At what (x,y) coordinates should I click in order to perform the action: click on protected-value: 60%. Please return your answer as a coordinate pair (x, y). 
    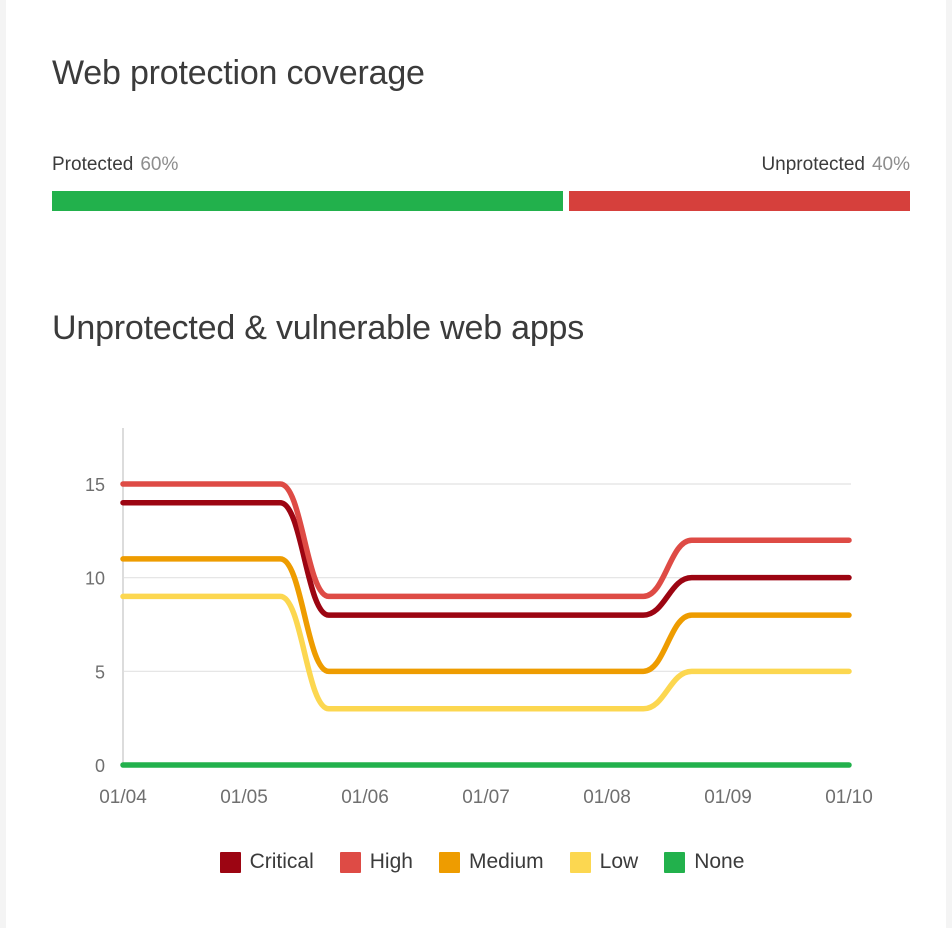
    Looking at the image, I should click on (159, 164).